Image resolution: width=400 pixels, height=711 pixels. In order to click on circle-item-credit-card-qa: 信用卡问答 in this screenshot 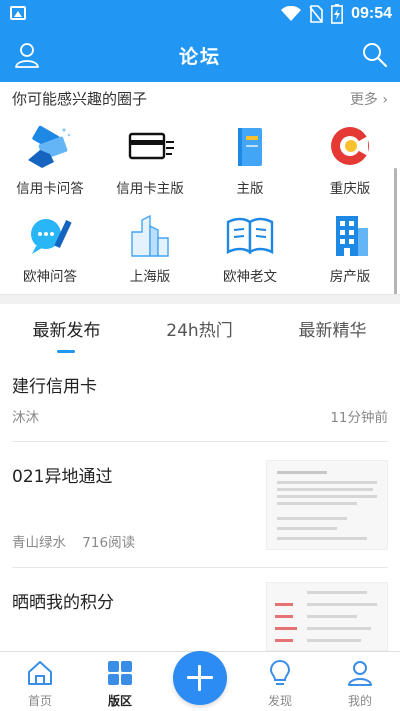, I will do `click(50, 159)`.